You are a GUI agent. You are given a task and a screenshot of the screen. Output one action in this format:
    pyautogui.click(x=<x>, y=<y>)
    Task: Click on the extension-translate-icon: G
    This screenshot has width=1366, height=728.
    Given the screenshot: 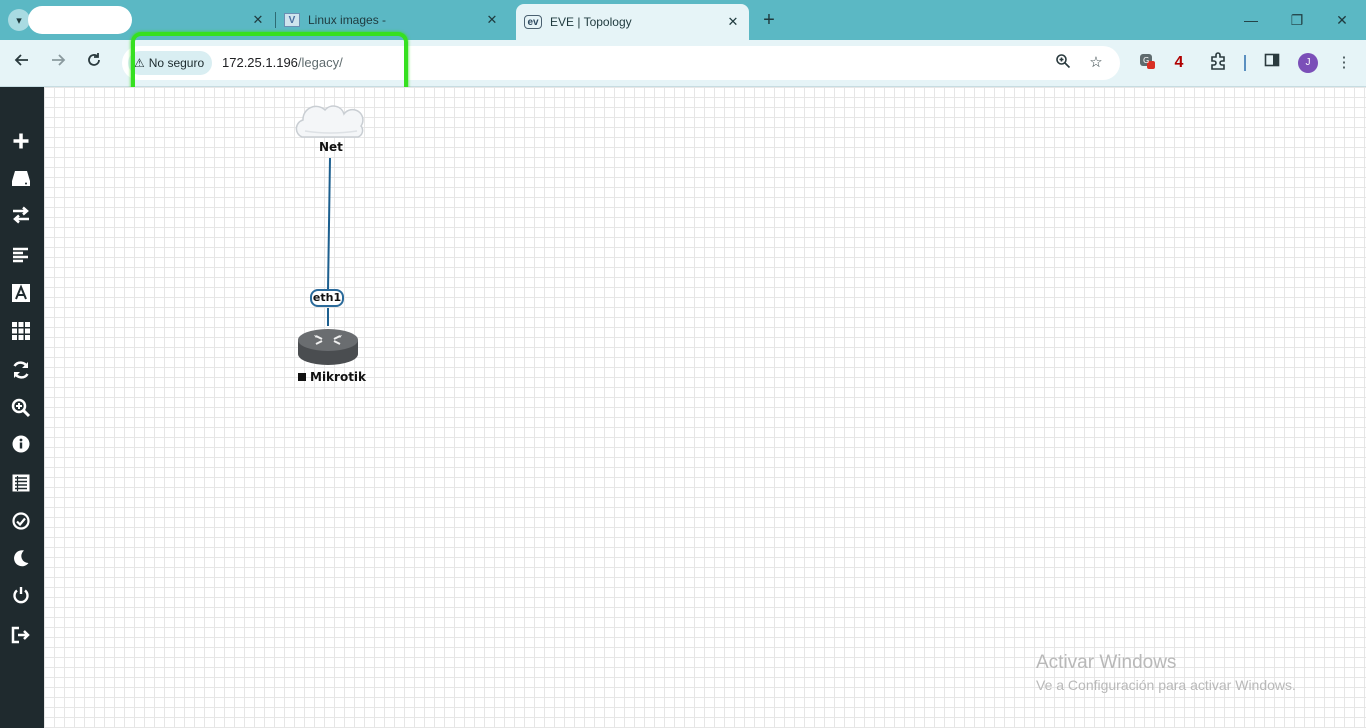 What is the action you would take?
    pyautogui.click(x=1147, y=63)
    